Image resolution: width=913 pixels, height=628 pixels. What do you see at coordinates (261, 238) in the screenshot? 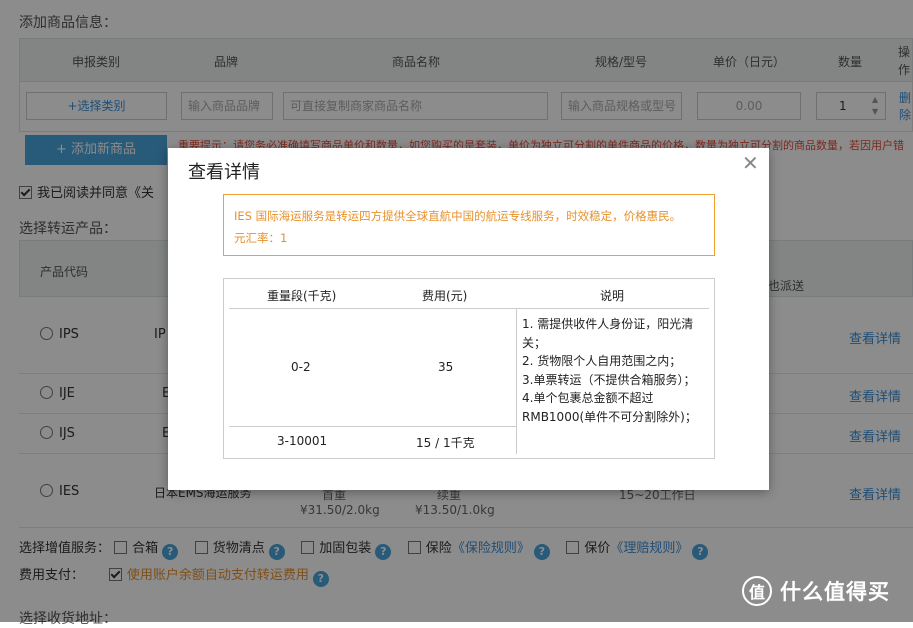
I see `notice-line-2: 元汇率：1` at bounding box center [261, 238].